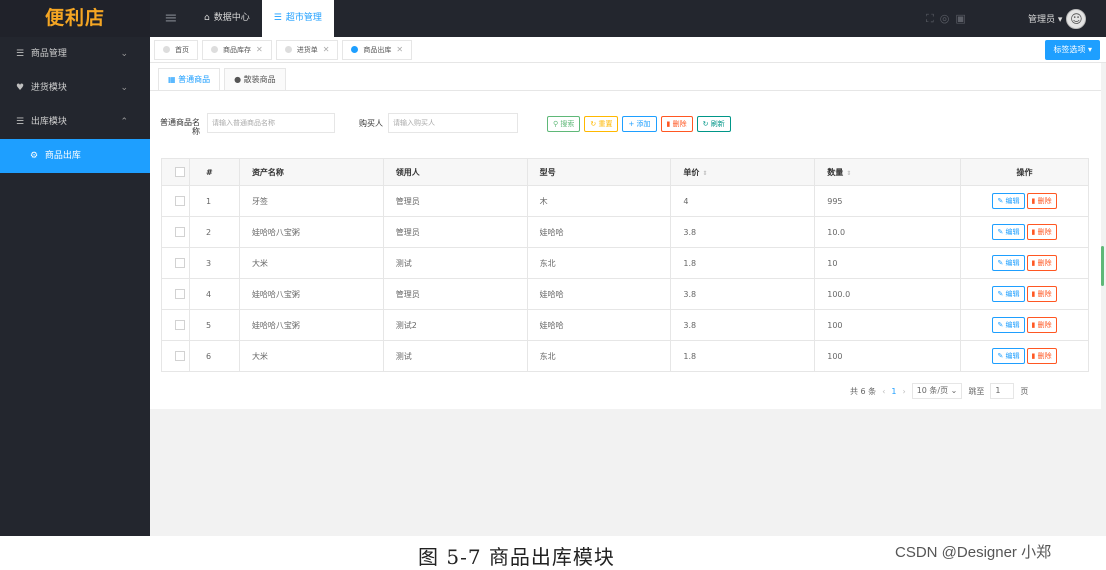 This screenshot has height=570, width=1106. What do you see at coordinates (516, 557) in the screenshot?
I see `caption-text: 图 5-7 商品出库模块` at bounding box center [516, 557].